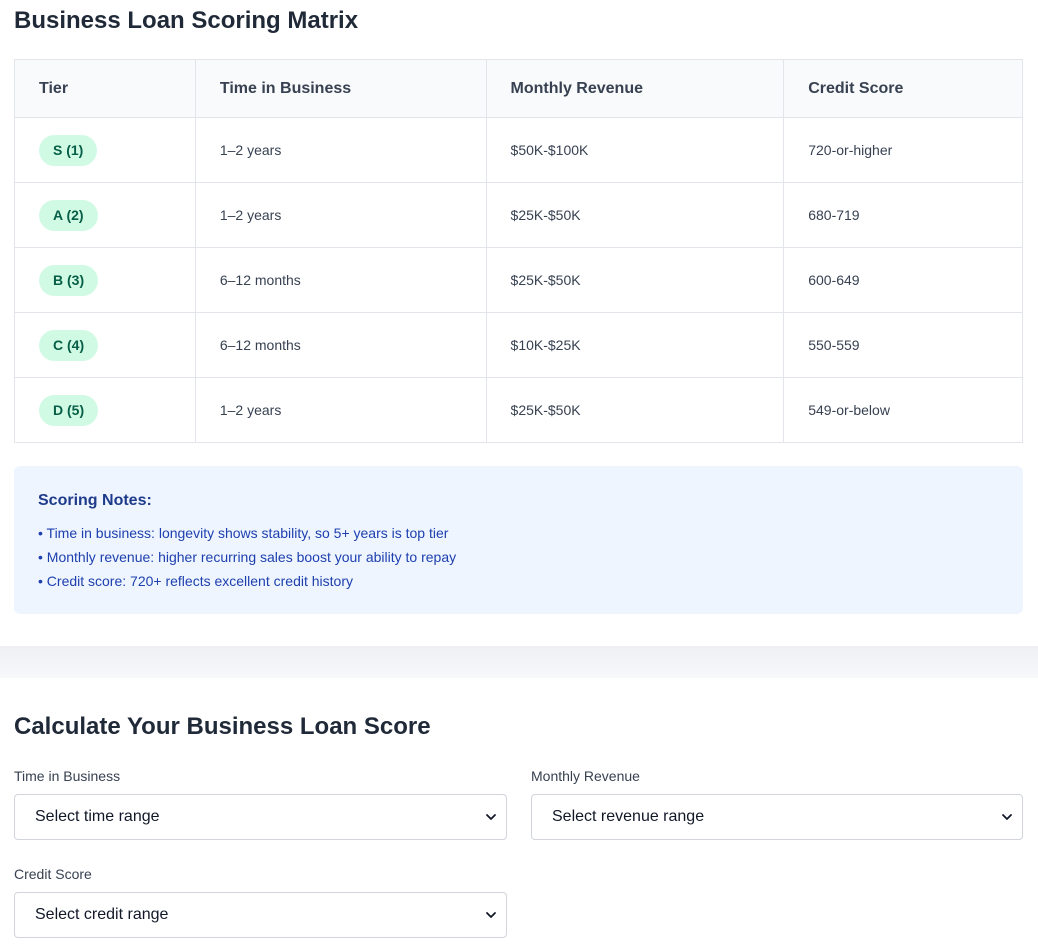 The width and height of the screenshot is (1038, 950). What do you see at coordinates (903, 410) in the screenshot?
I see `credit-cell: 549-or-below` at bounding box center [903, 410].